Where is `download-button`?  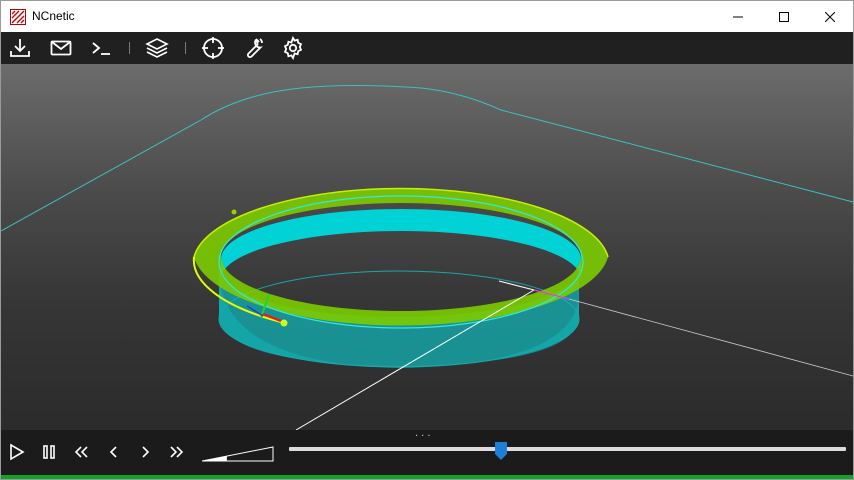 download-button is located at coordinates (20, 48).